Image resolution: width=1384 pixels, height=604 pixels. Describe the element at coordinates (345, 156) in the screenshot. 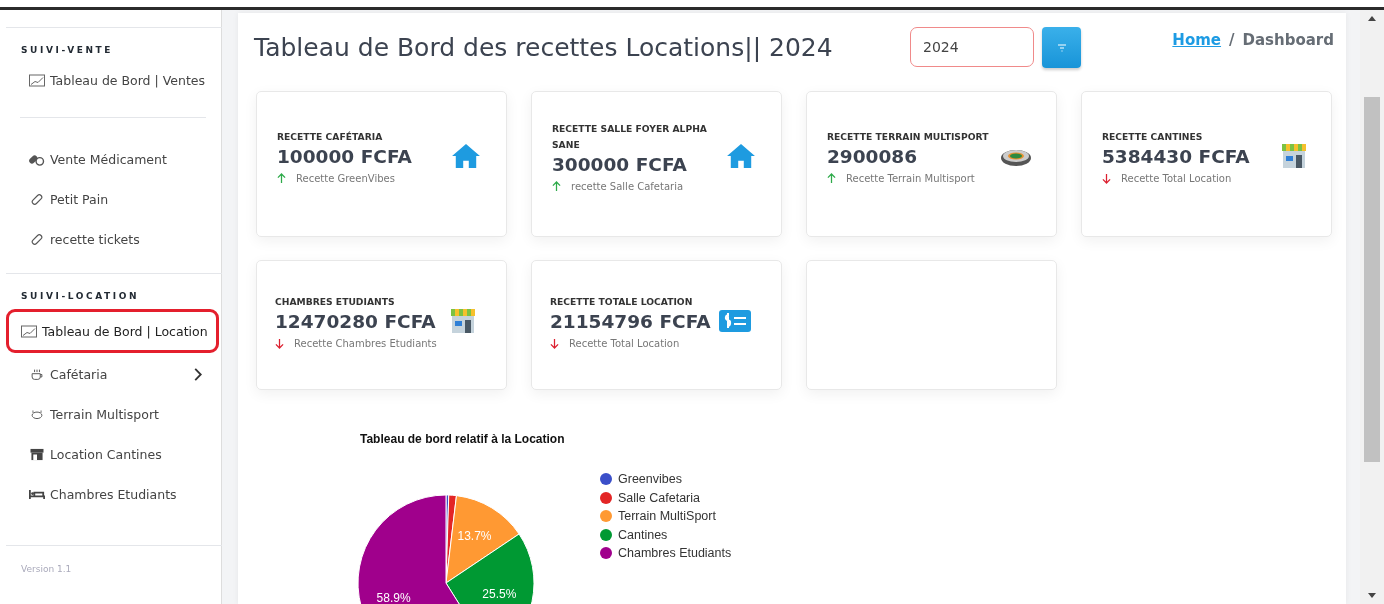

I see `card-value: 100000 FCFA` at that location.